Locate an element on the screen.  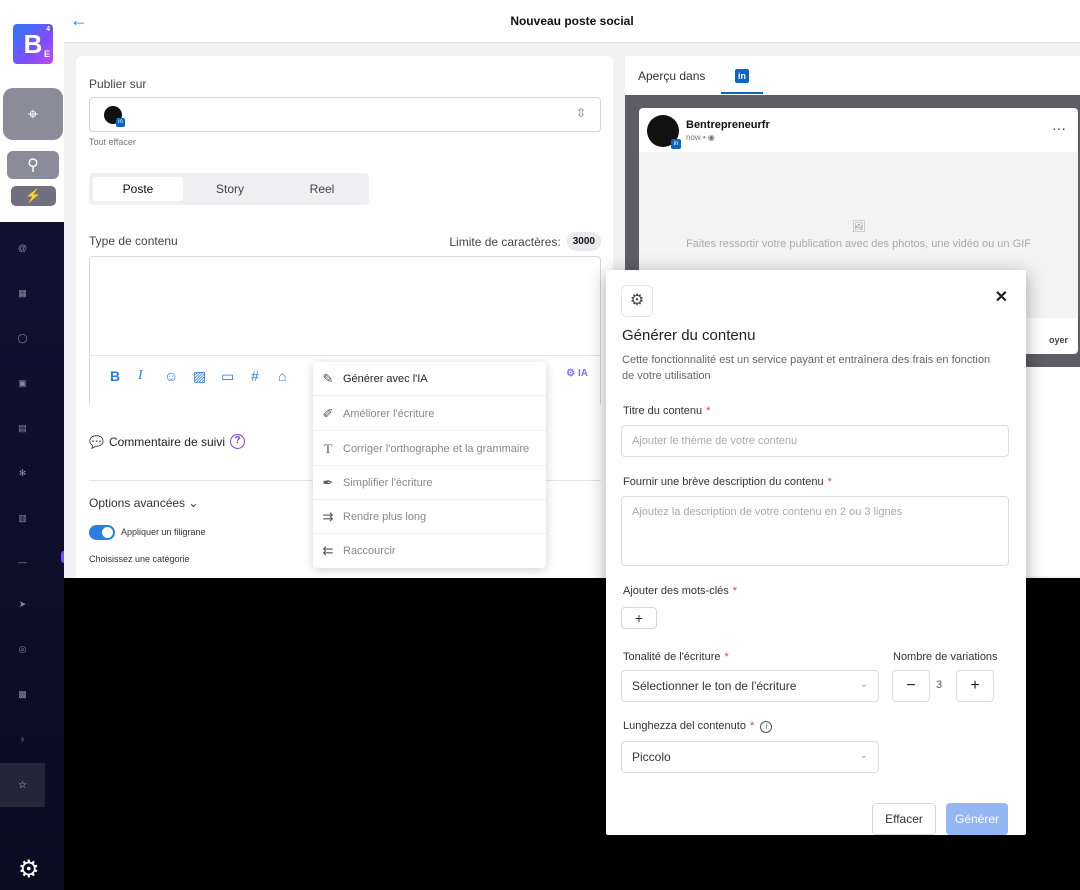
image-icon: 🖼 is located at coordinates (858, 227).